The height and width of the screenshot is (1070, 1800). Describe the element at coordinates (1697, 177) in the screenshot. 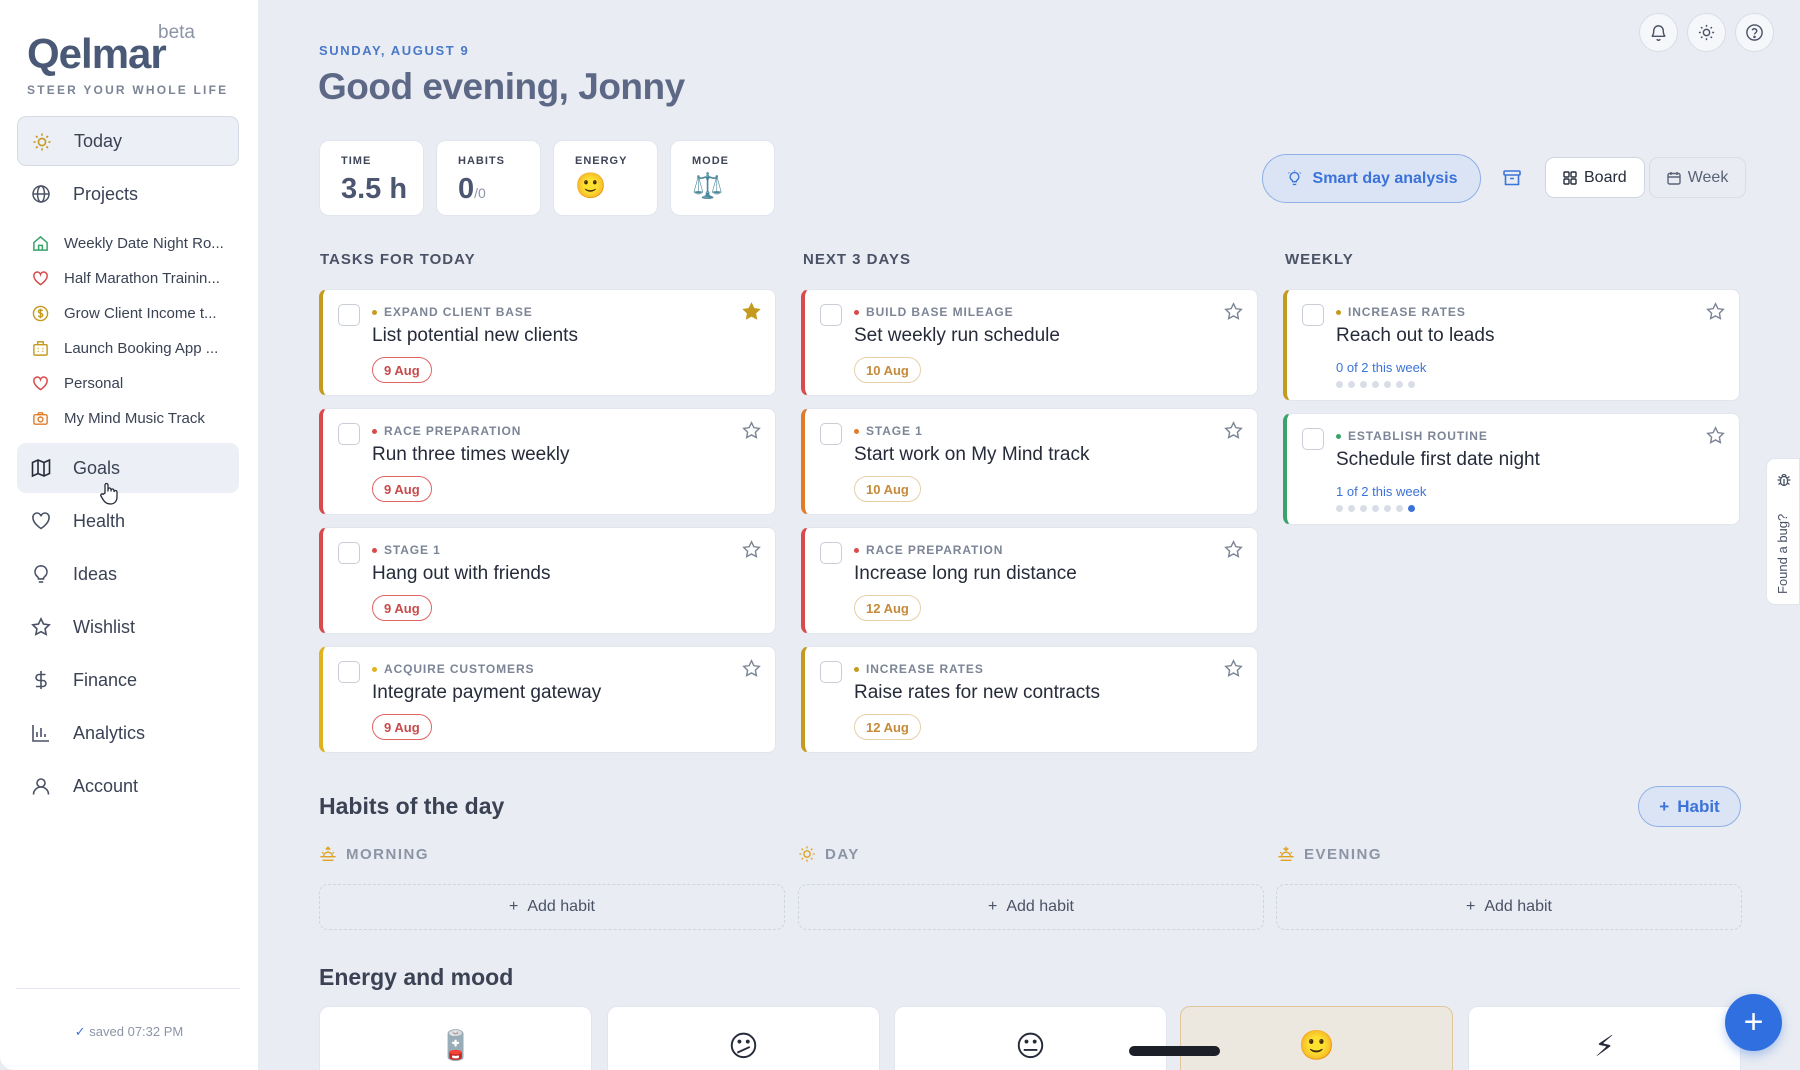

I see `week-view-button: Week` at that location.